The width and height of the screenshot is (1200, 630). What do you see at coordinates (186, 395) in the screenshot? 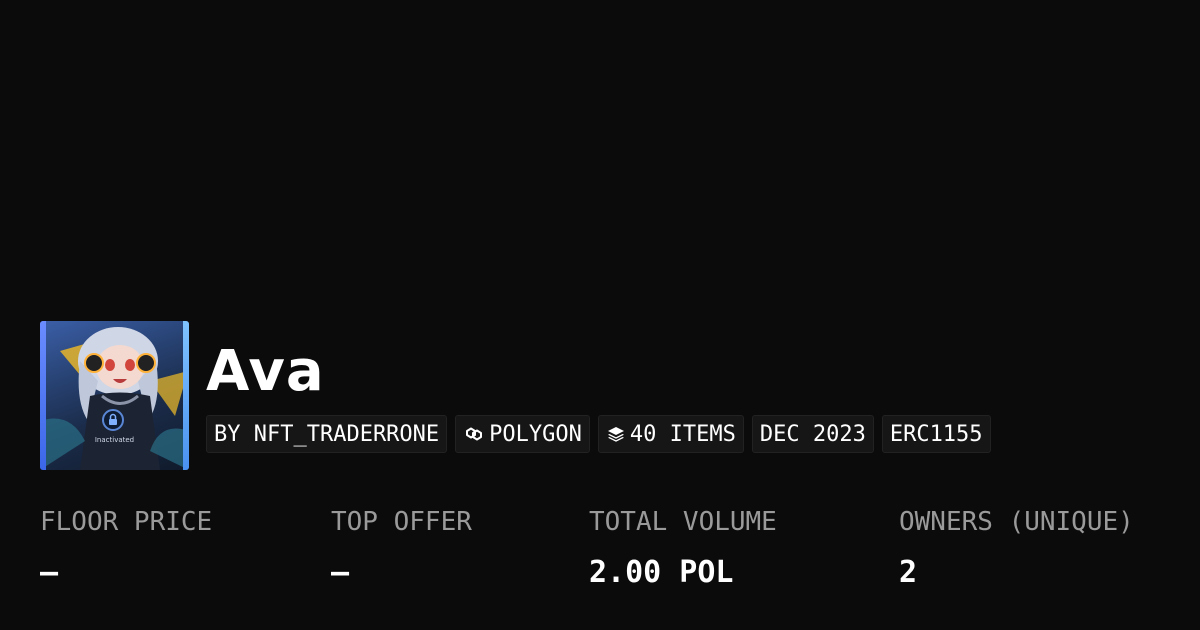
I see `thumbnail-right-edge` at bounding box center [186, 395].